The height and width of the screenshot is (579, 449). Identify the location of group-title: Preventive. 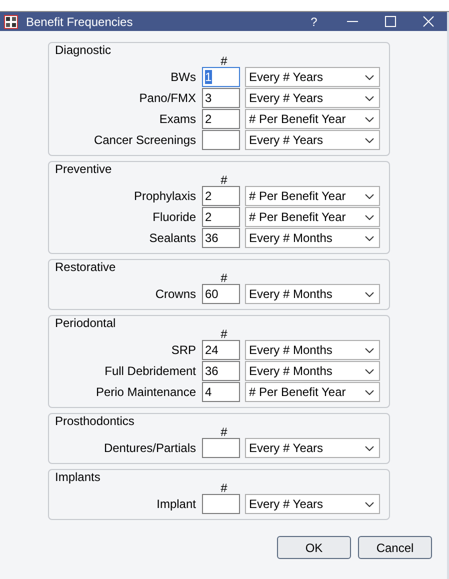
(84, 169).